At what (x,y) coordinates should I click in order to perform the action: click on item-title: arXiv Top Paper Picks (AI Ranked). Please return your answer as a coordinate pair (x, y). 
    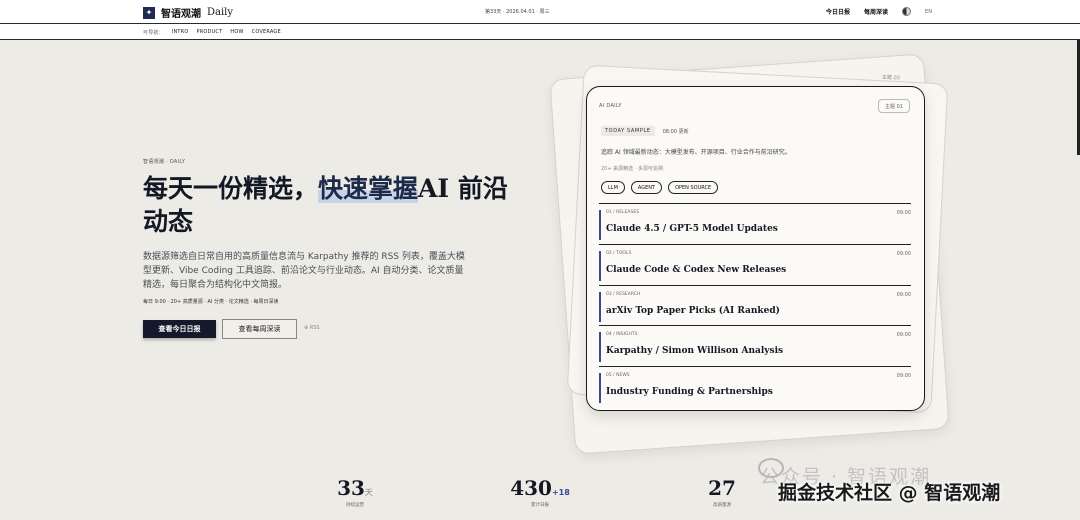
    Looking at the image, I should click on (693, 310).